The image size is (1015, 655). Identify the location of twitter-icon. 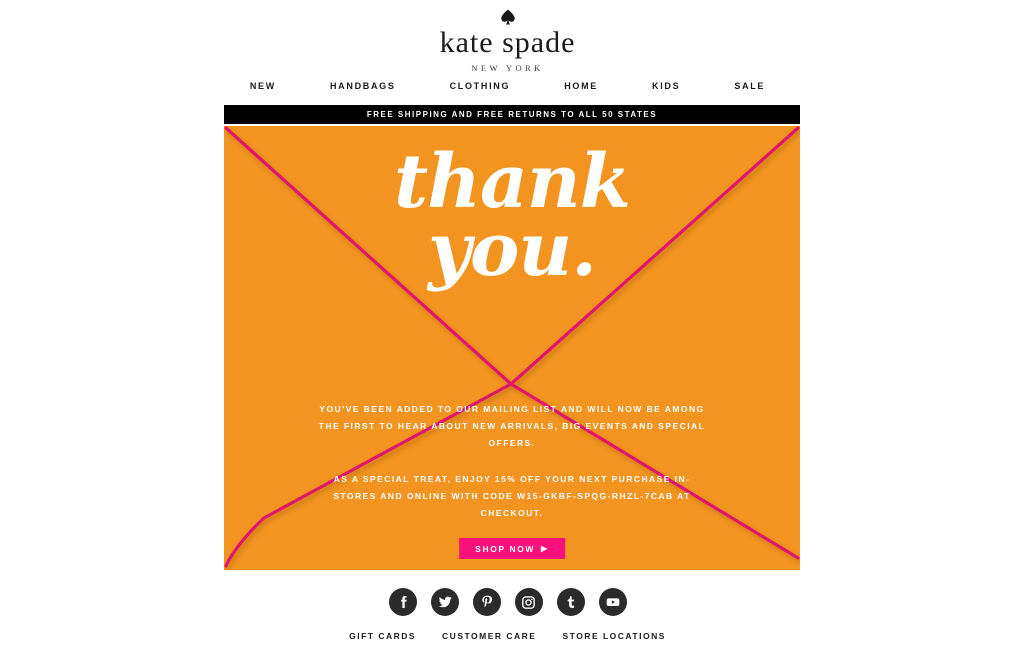
(444, 602).